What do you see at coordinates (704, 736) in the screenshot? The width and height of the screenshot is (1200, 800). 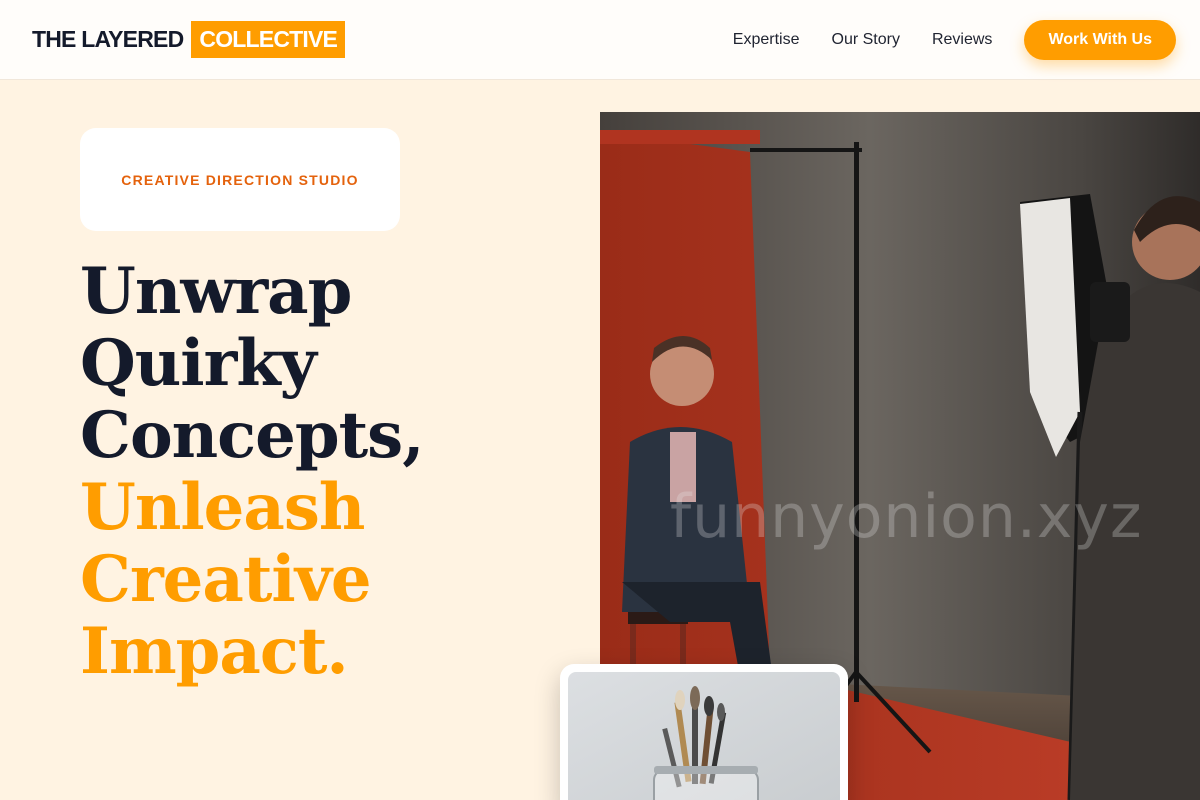 I see `brushes-jar-image` at bounding box center [704, 736].